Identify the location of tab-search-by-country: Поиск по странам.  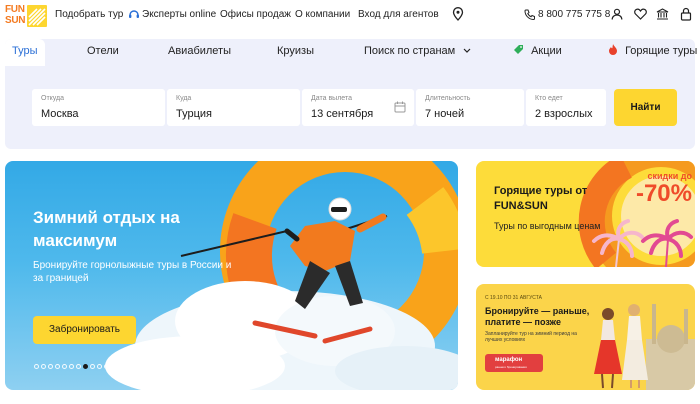
(417, 52).